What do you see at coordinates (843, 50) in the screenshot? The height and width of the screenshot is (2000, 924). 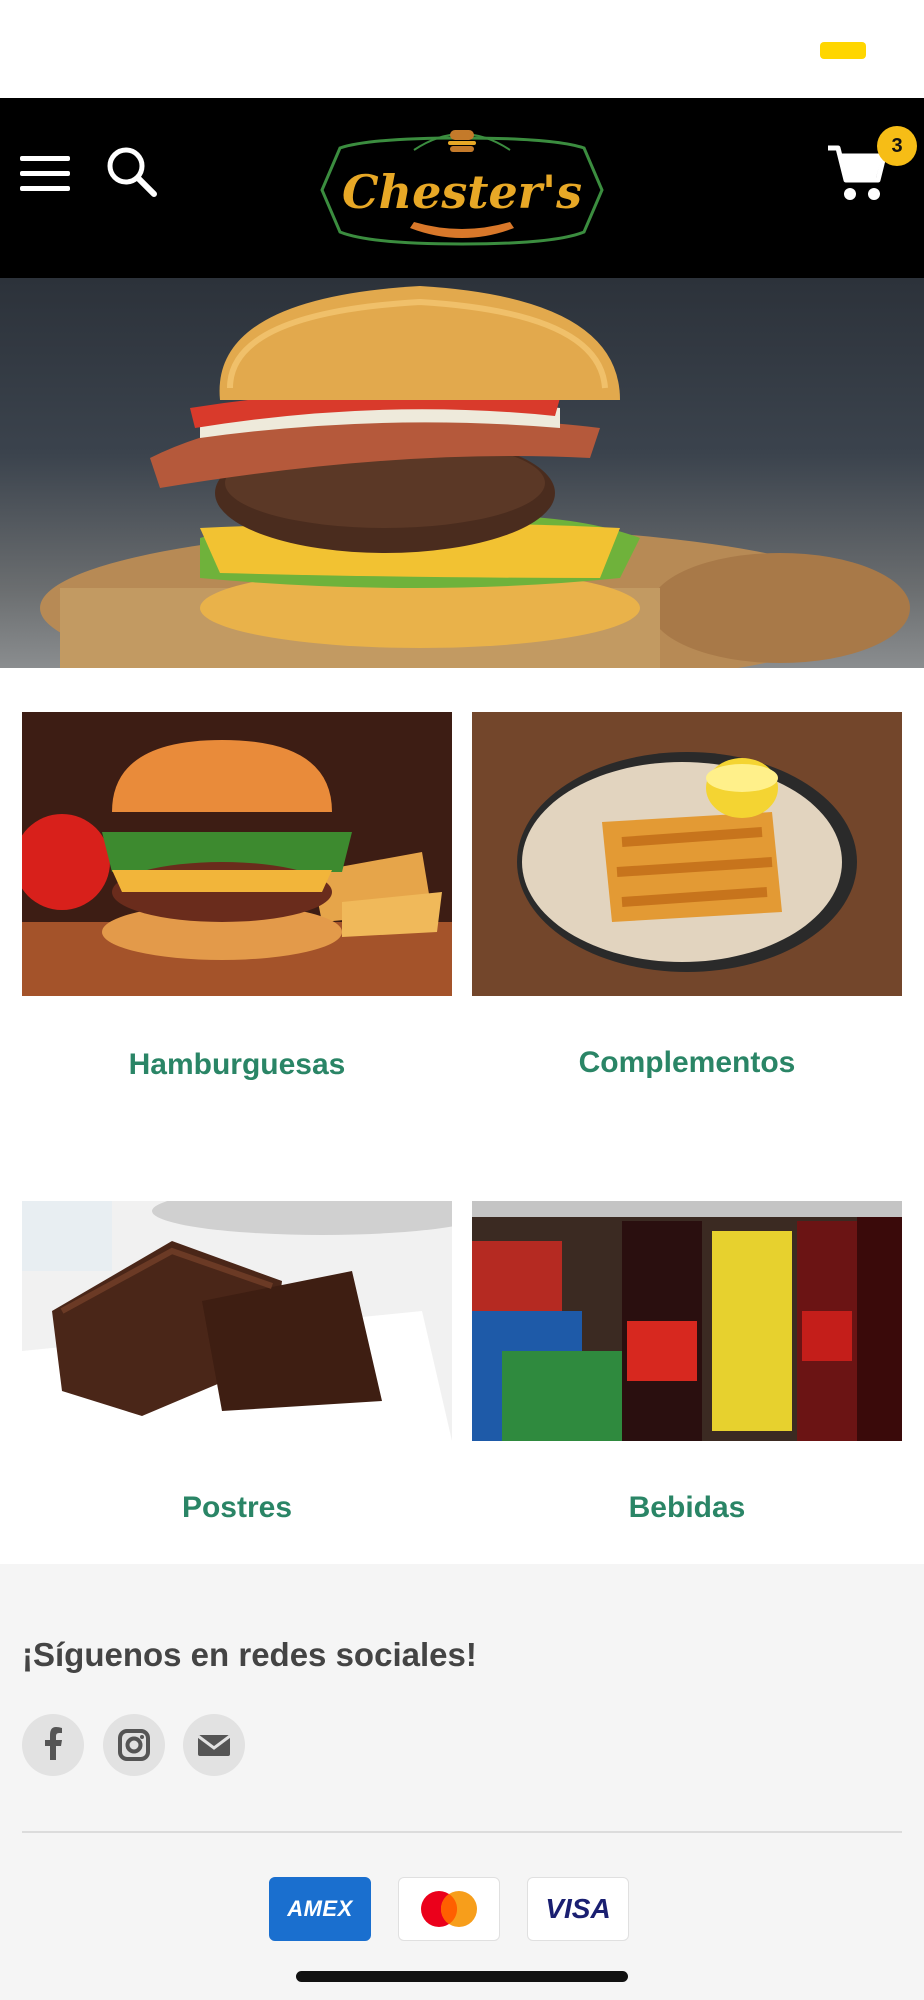 I see `status-indicator` at bounding box center [843, 50].